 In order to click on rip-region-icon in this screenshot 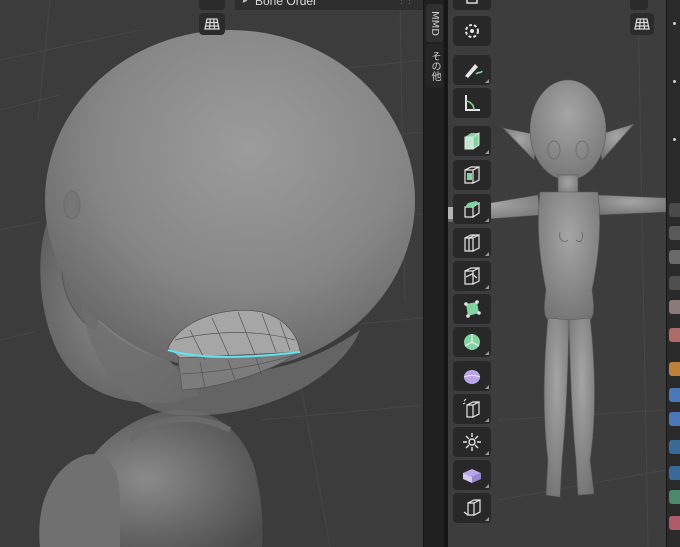, I will do `click(472, 507)`.